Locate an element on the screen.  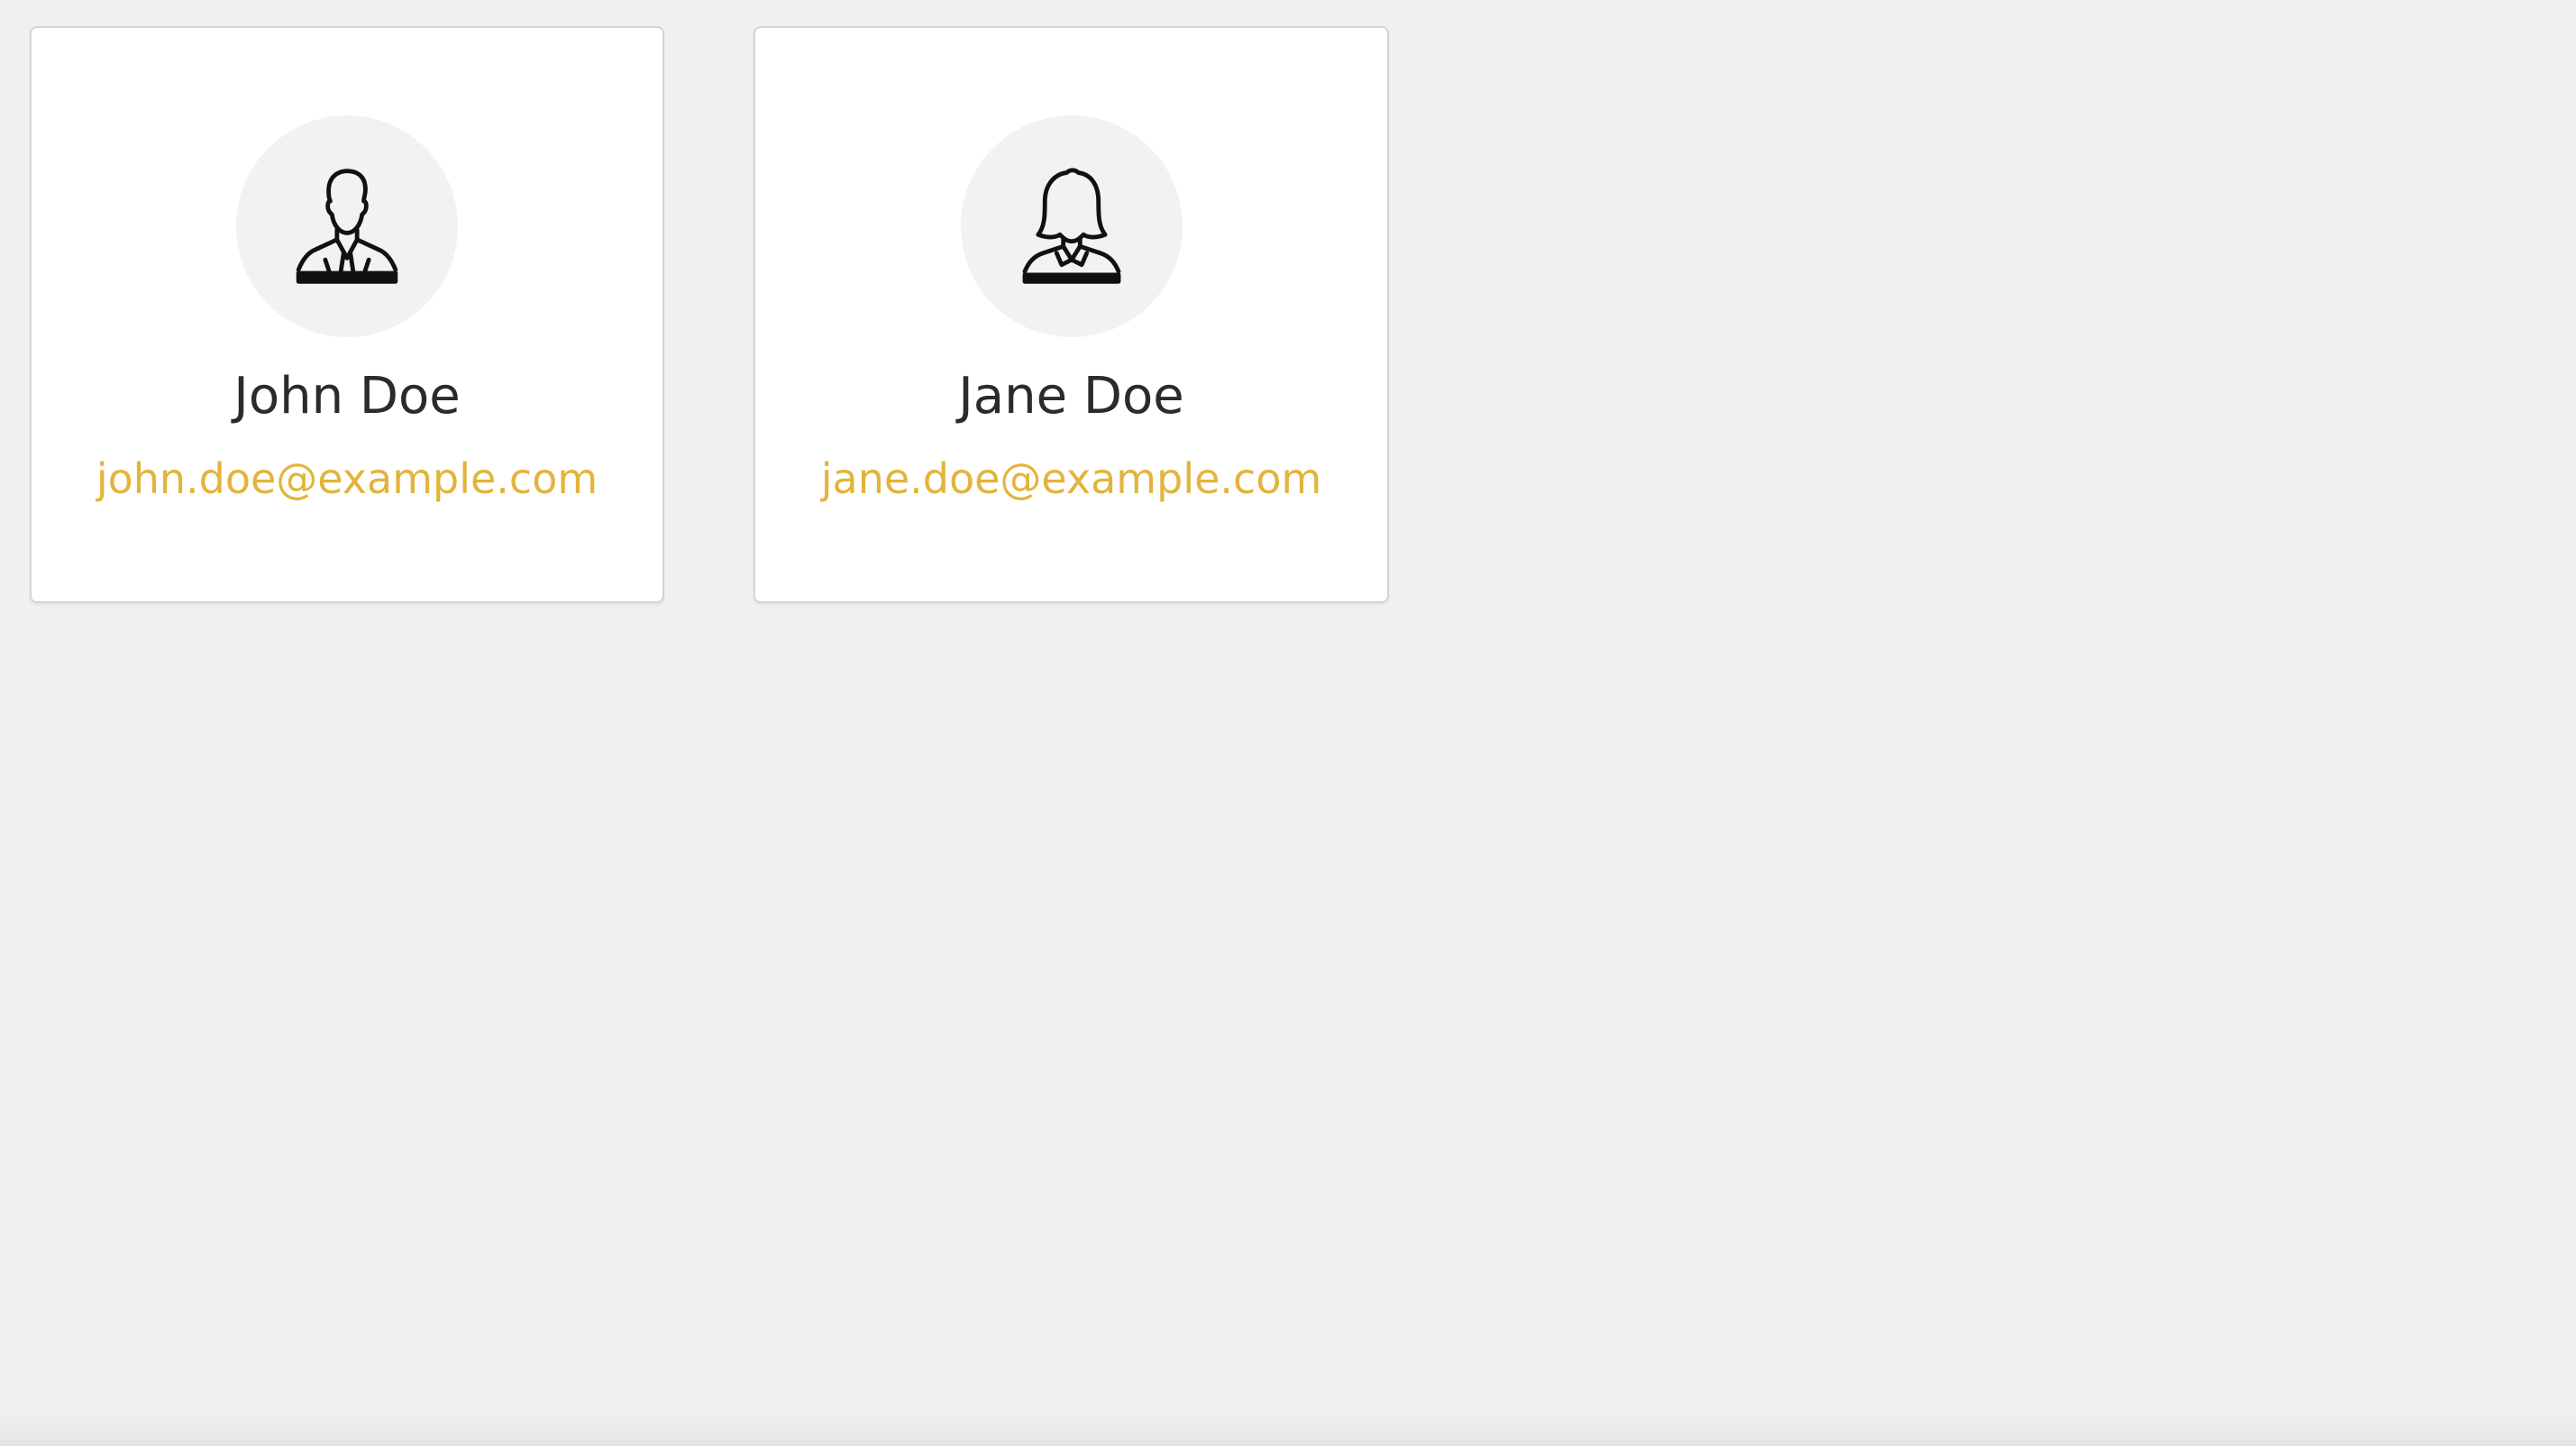
scroll-shadow is located at coordinates (1288, 1430).